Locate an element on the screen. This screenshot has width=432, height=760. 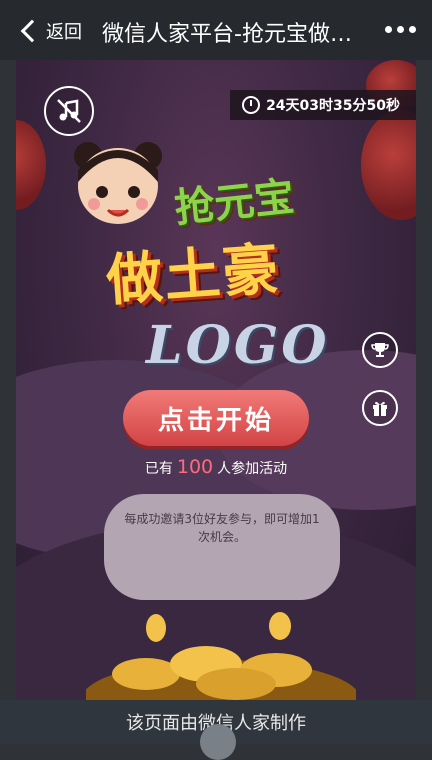
more-button is located at coordinates (400, 29).